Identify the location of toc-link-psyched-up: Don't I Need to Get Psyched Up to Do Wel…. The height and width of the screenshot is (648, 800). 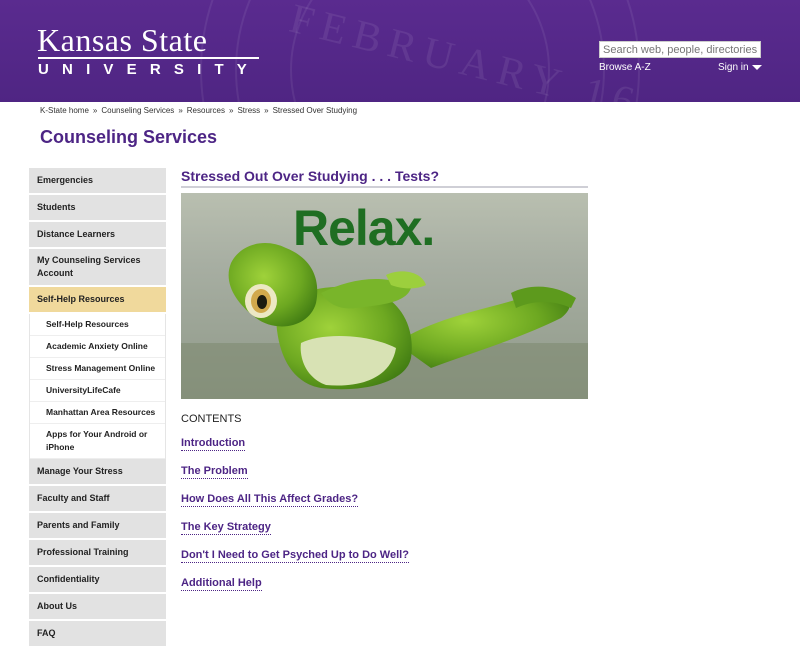
(295, 556).